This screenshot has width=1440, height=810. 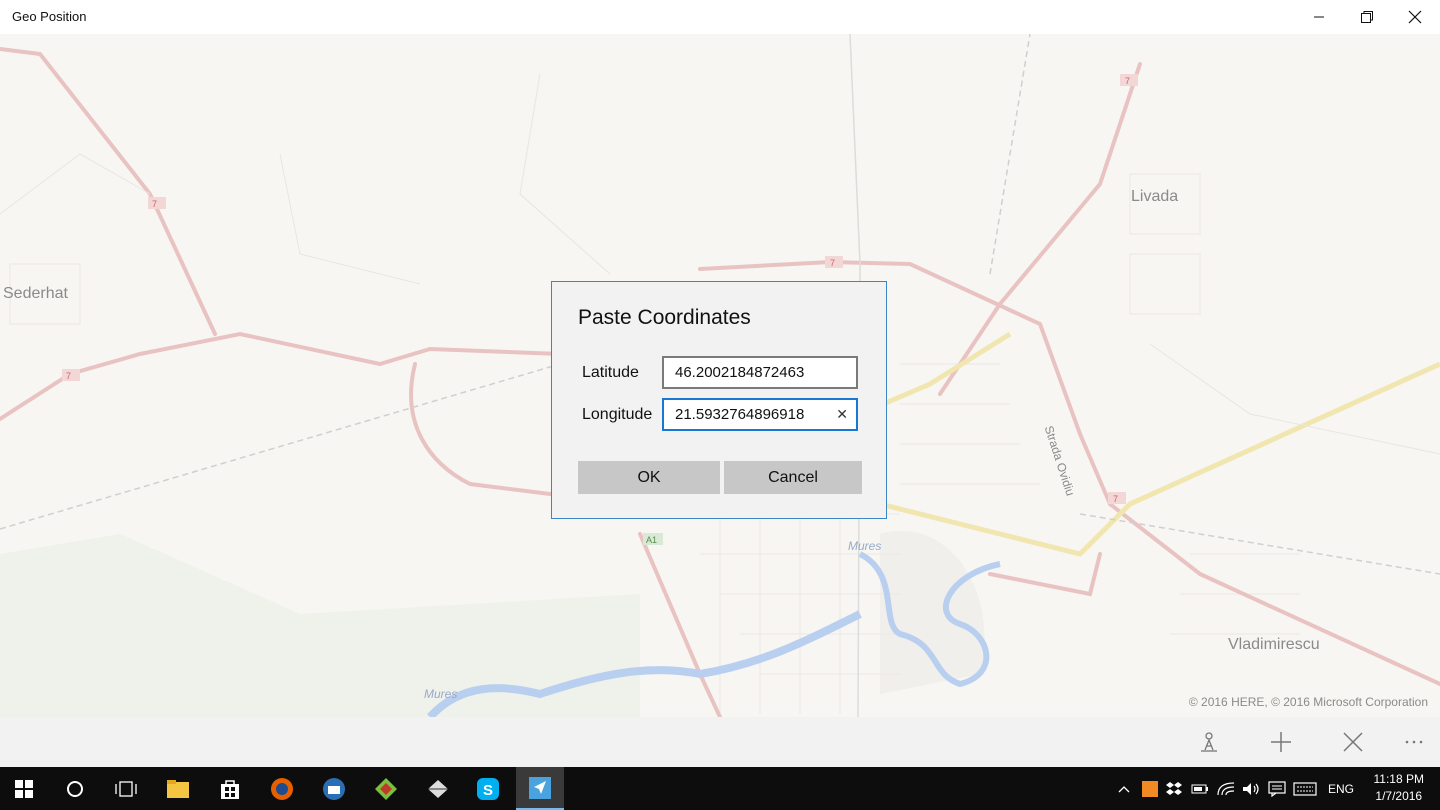 I want to click on folder-icon, so click(x=178, y=788).